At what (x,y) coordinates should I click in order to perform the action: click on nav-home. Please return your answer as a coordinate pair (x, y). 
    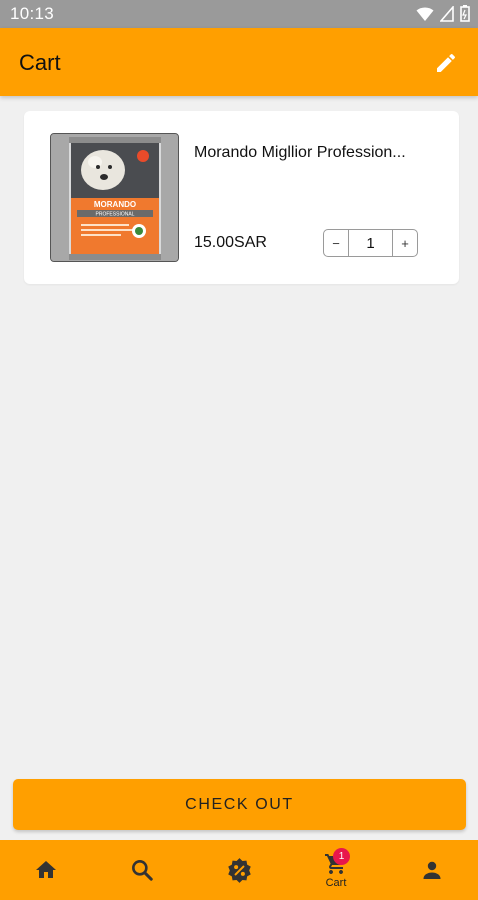
    Looking at the image, I should click on (46, 870).